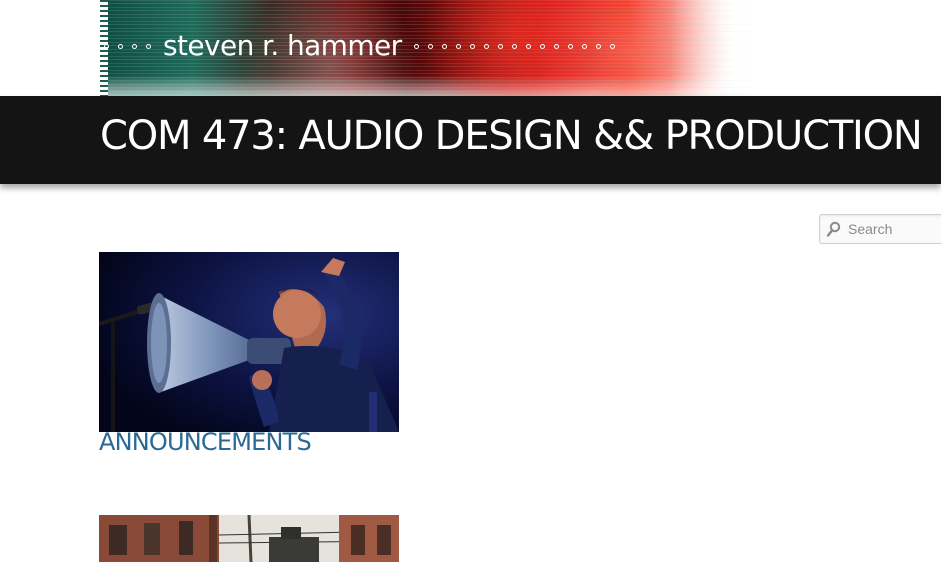 The image size is (941, 562). What do you see at coordinates (282, 46) in the screenshot?
I see `site-title: steven r. hammer` at bounding box center [282, 46].